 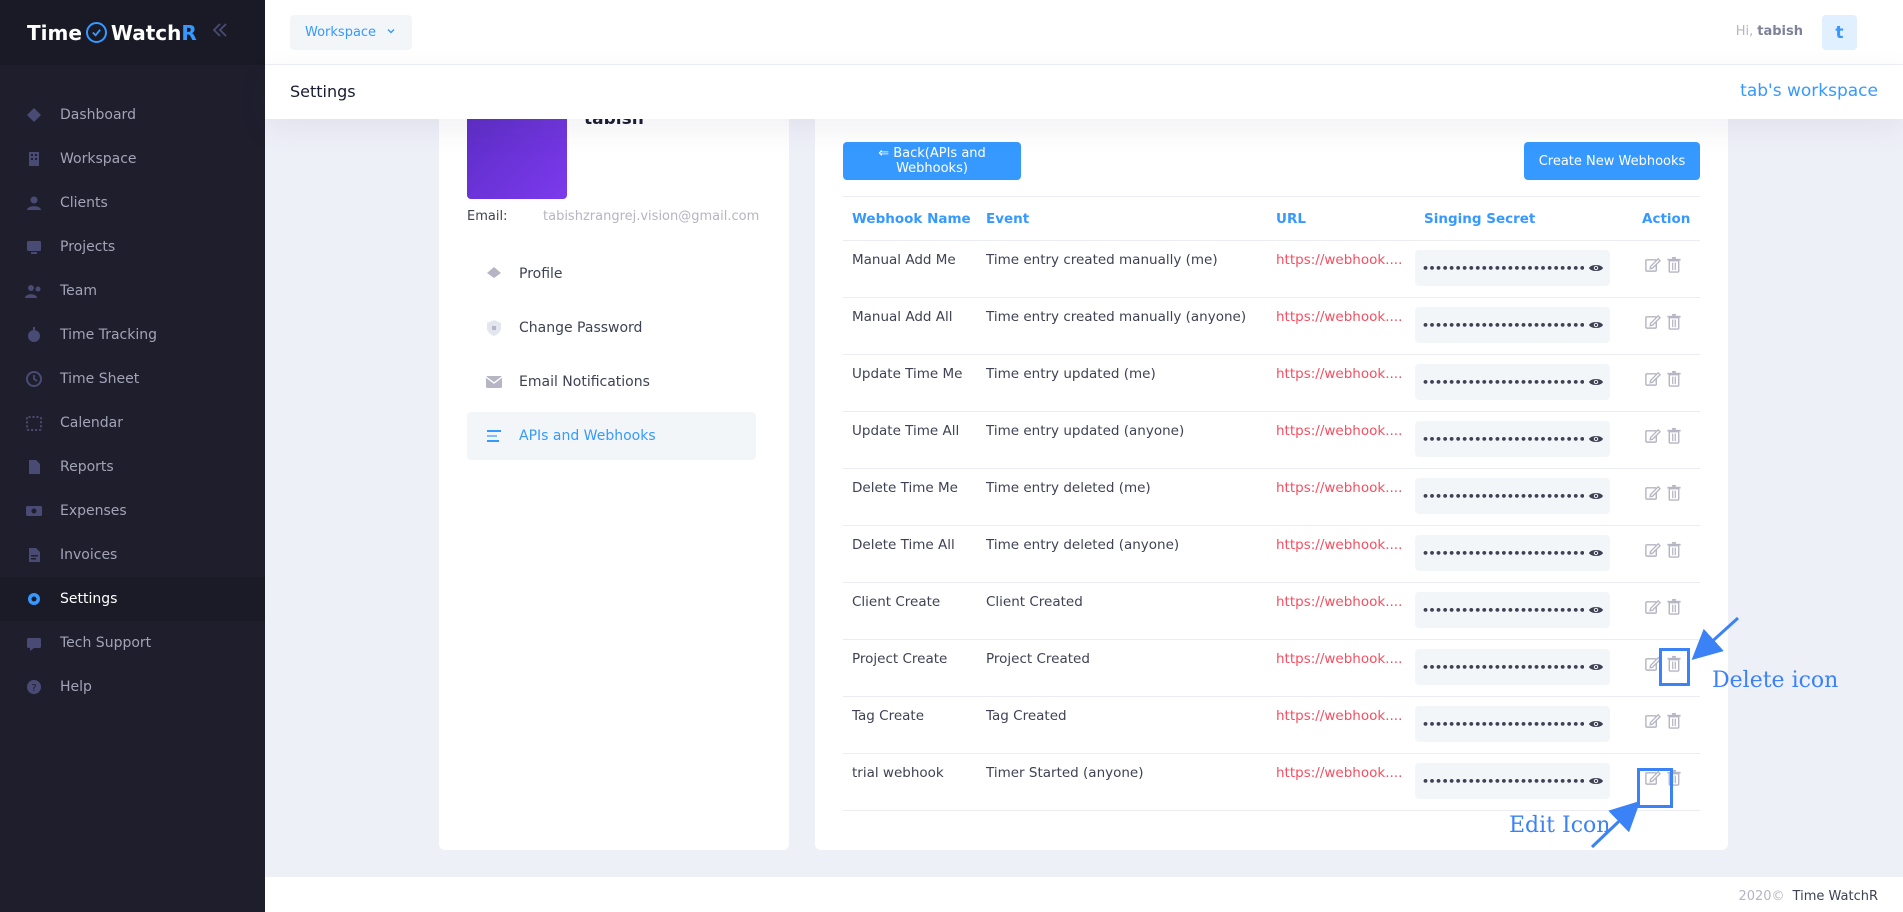 I want to click on sidebar-item-label: Settings, so click(x=89, y=599).